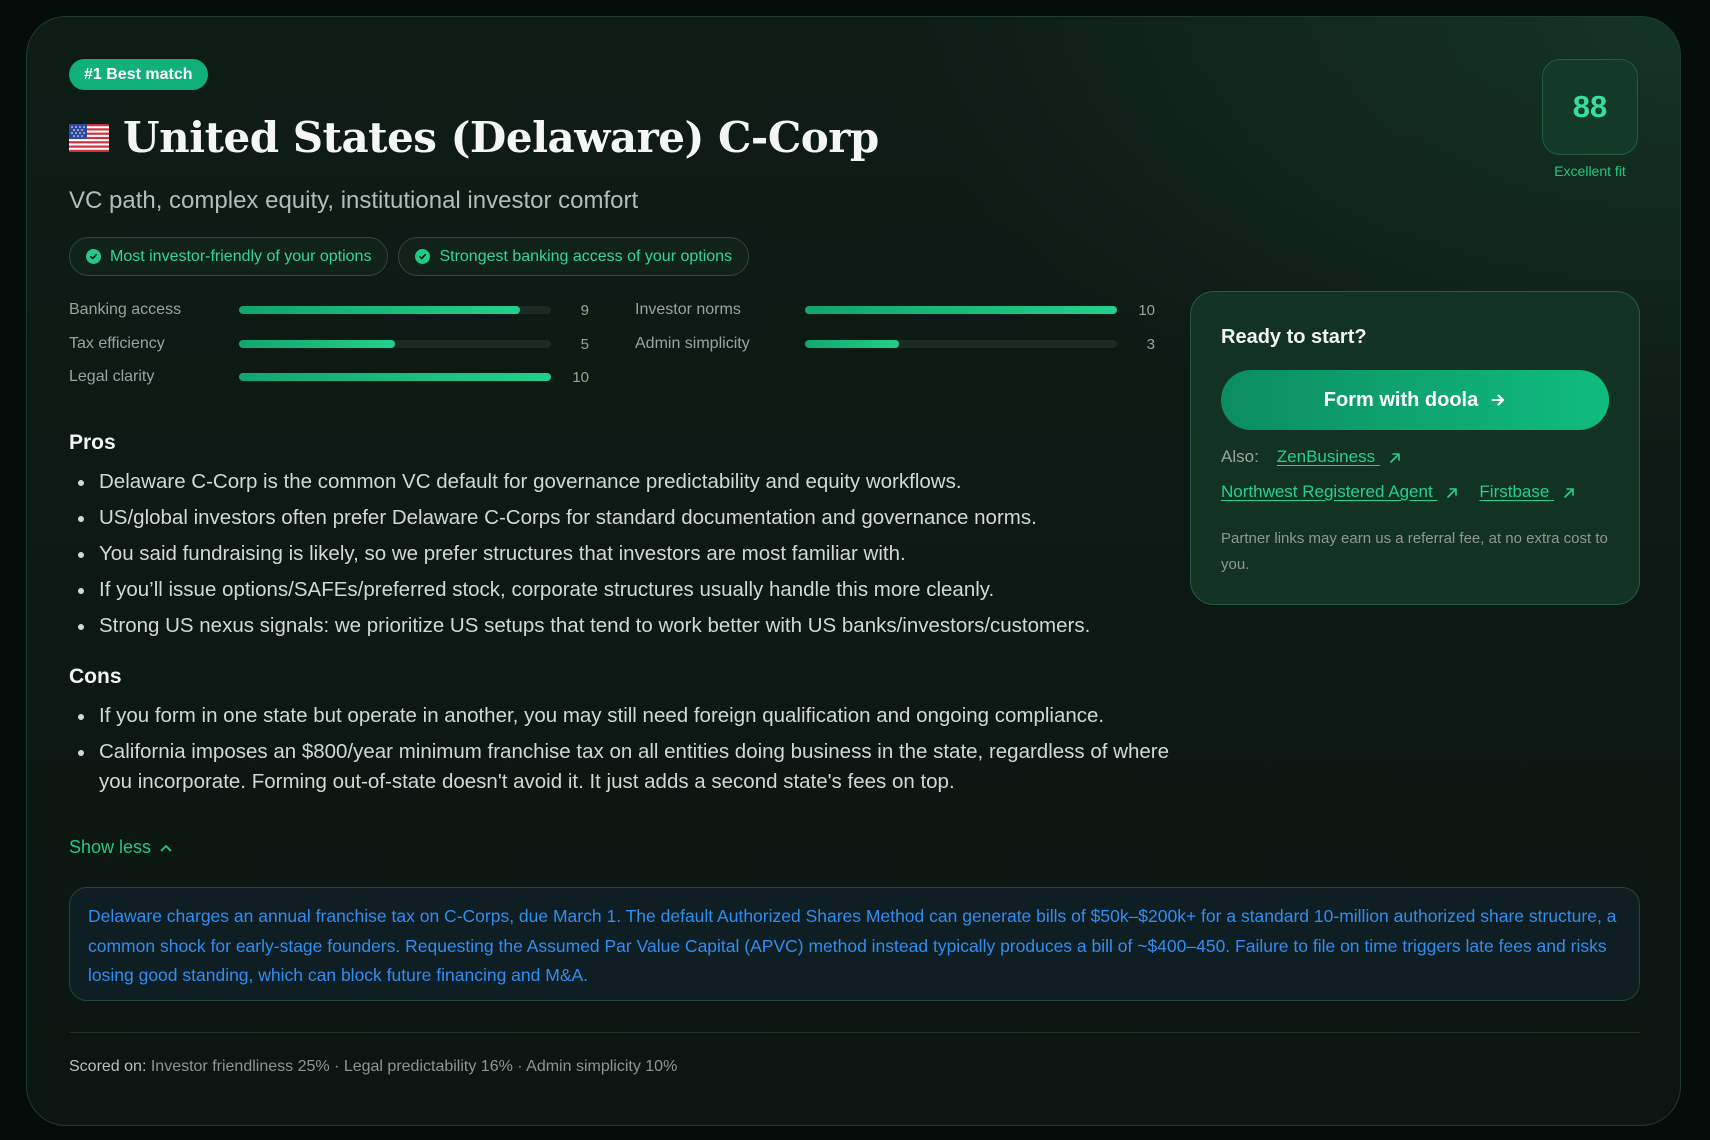 The width and height of the screenshot is (1710, 1140). I want to click on metric-tax-efficiency: Tax efficiency 5, so click(329, 344).